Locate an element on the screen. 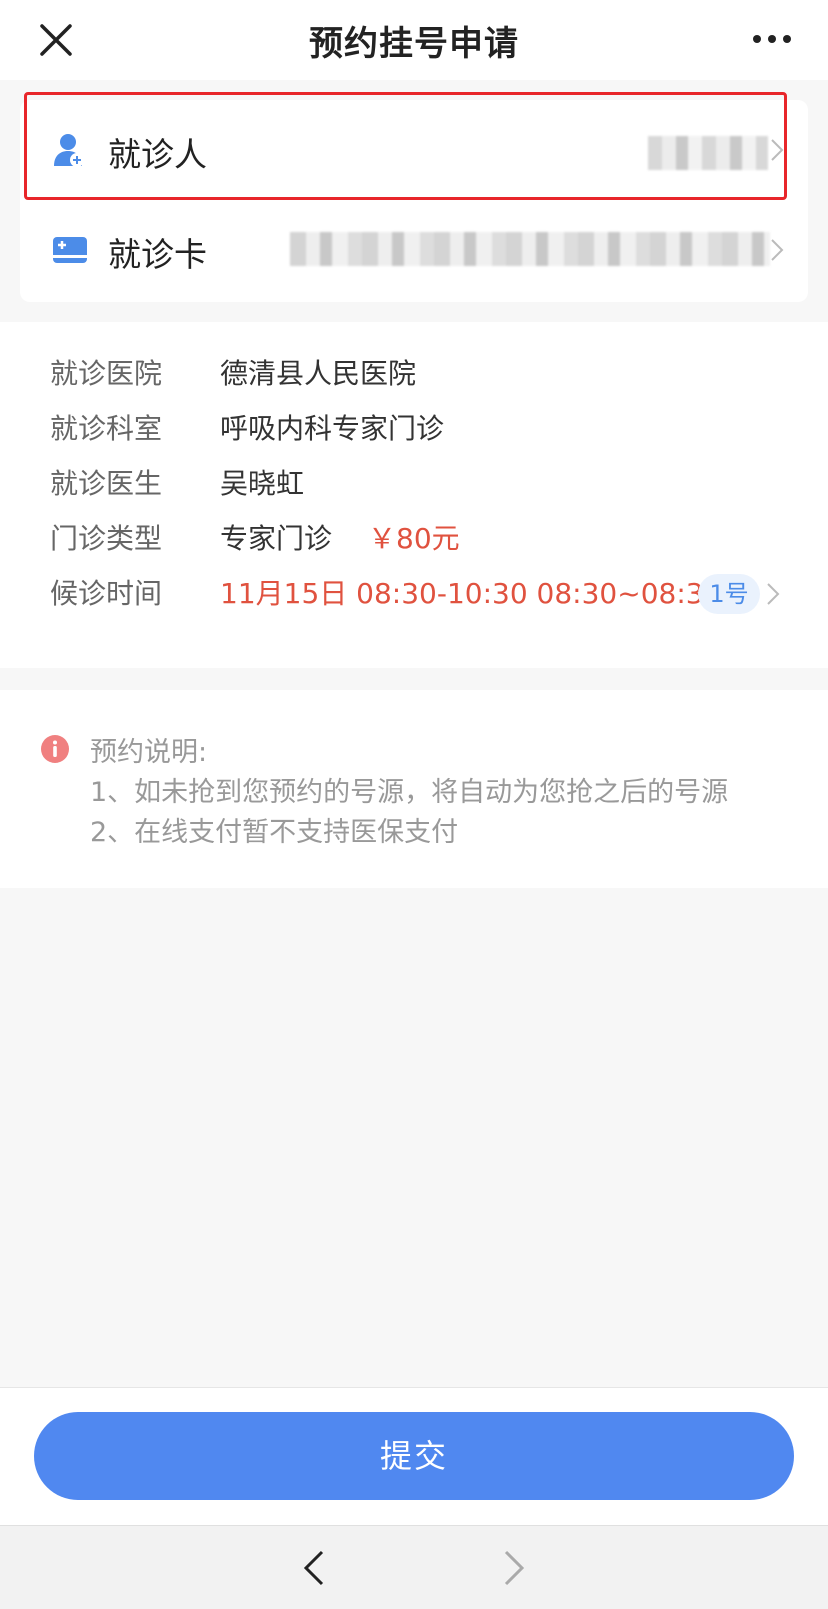 This screenshot has height=1609, width=828. price-value: ￥80元 is located at coordinates (414, 538).